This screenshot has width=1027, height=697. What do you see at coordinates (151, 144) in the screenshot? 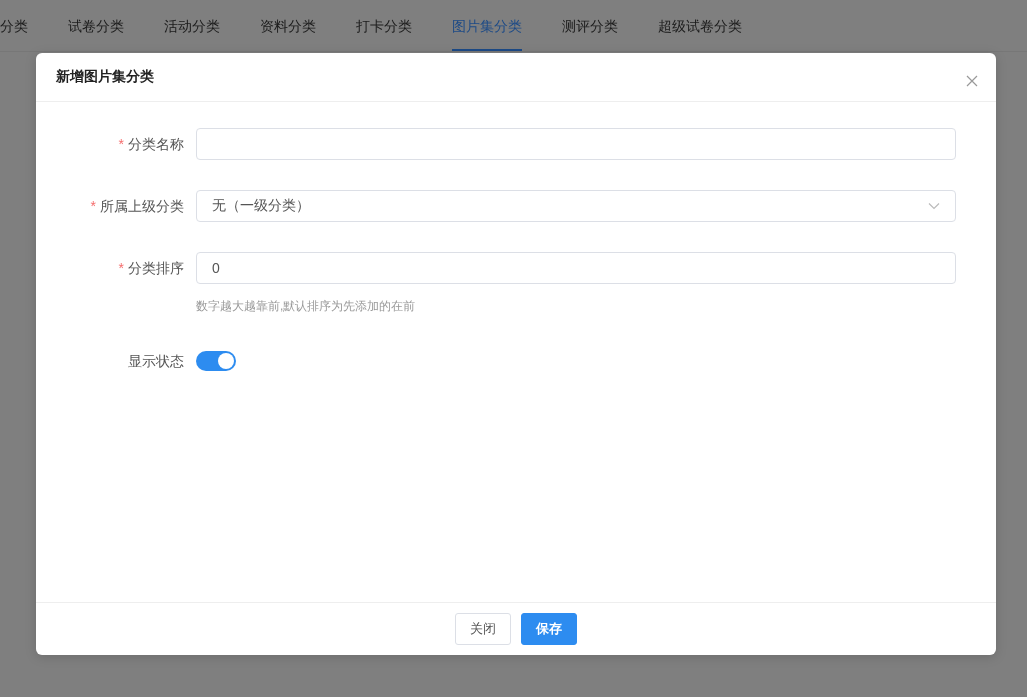
I see `field-label: * 分类名称` at bounding box center [151, 144].